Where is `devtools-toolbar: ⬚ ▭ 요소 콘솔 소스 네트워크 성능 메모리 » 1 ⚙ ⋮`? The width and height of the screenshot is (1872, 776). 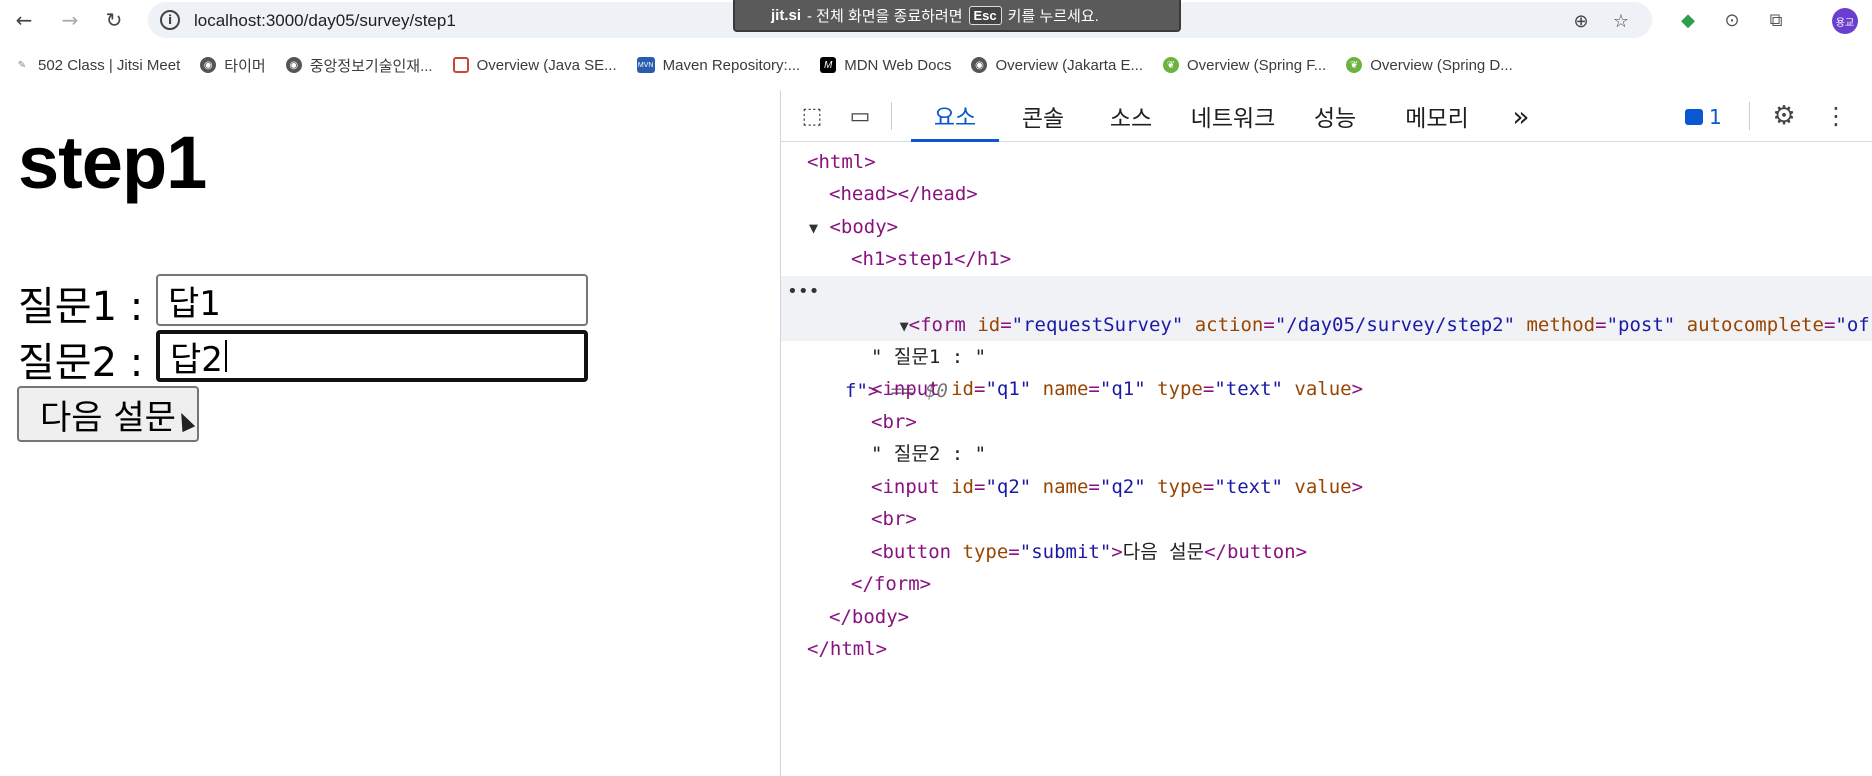
devtools-toolbar: ⬚ ▭ 요소 콘솔 소스 네트워크 성능 메모리 » 1 ⚙ ⋮ is located at coordinates (1326, 116).